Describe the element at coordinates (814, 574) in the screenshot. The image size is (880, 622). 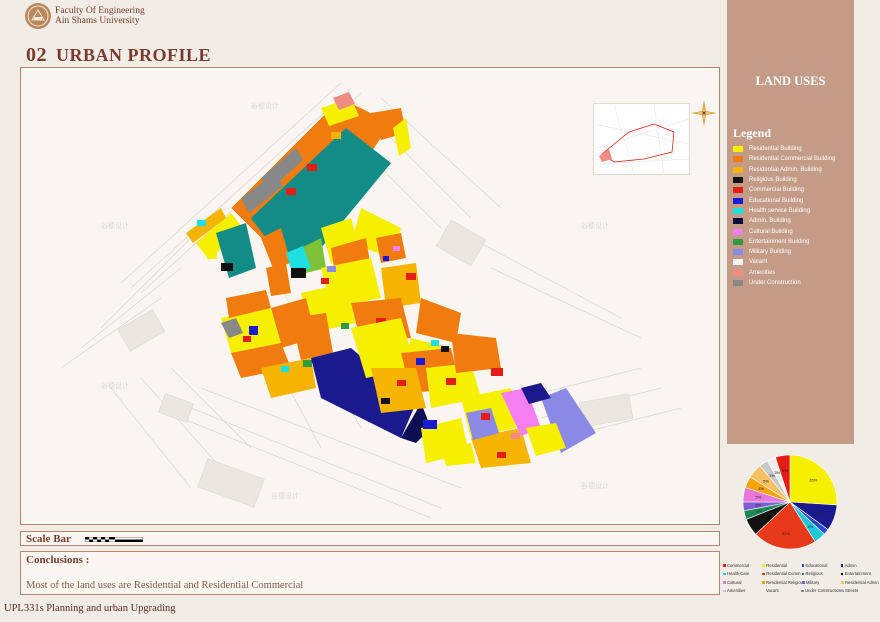
I see `pie-legend-label: Religious` at that location.